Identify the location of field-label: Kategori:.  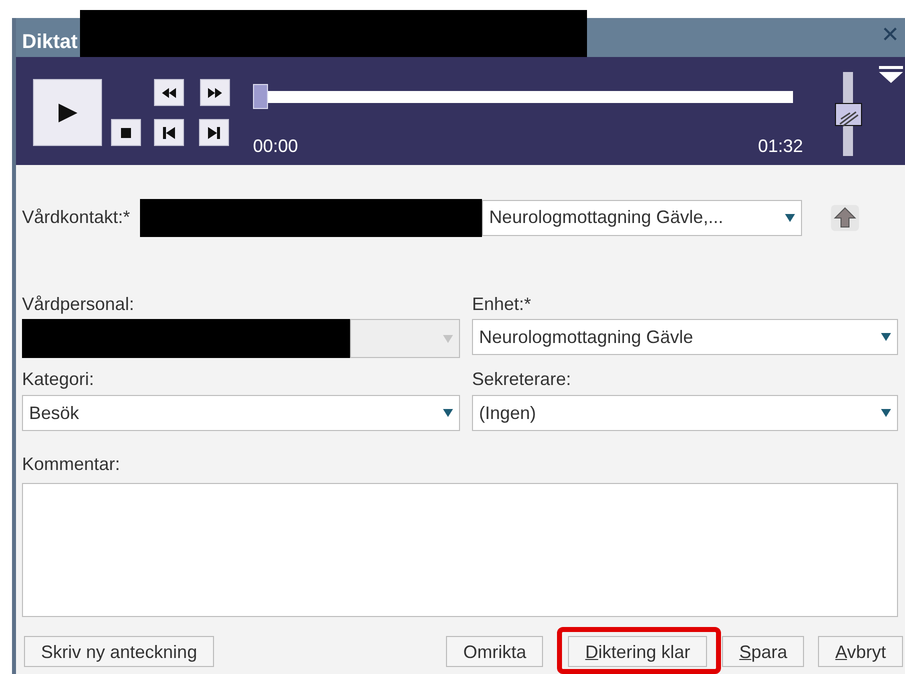
(59, 380).